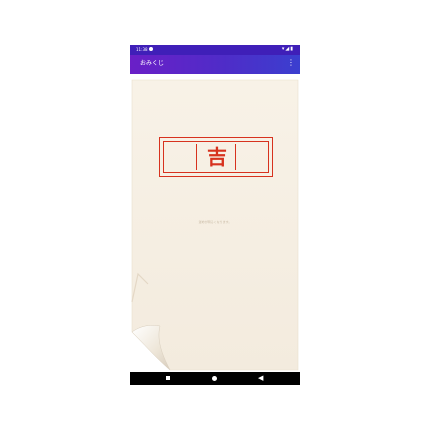  I want to click on back-icon: ◀, so click(260, 378).